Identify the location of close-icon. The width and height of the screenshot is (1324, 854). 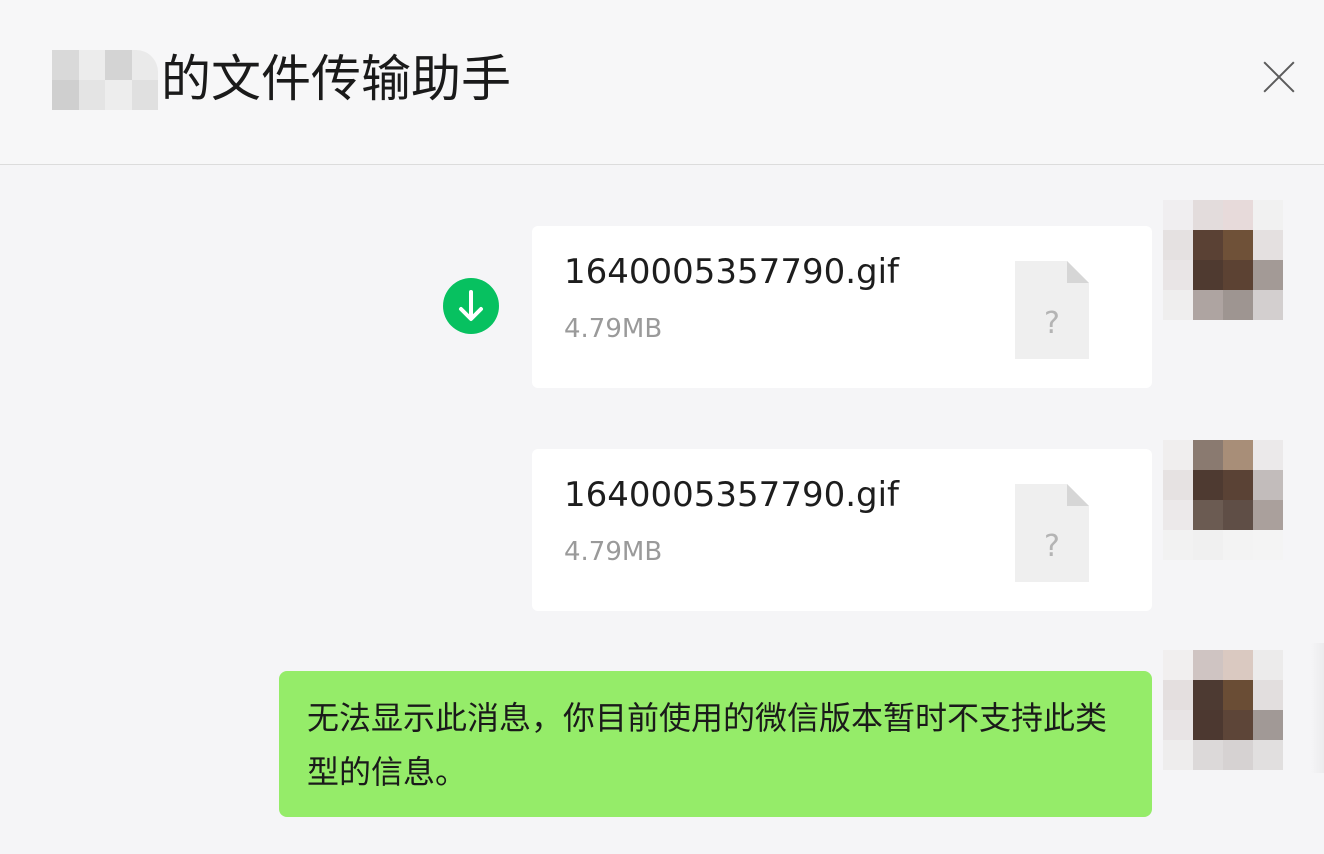
(1279, 77).